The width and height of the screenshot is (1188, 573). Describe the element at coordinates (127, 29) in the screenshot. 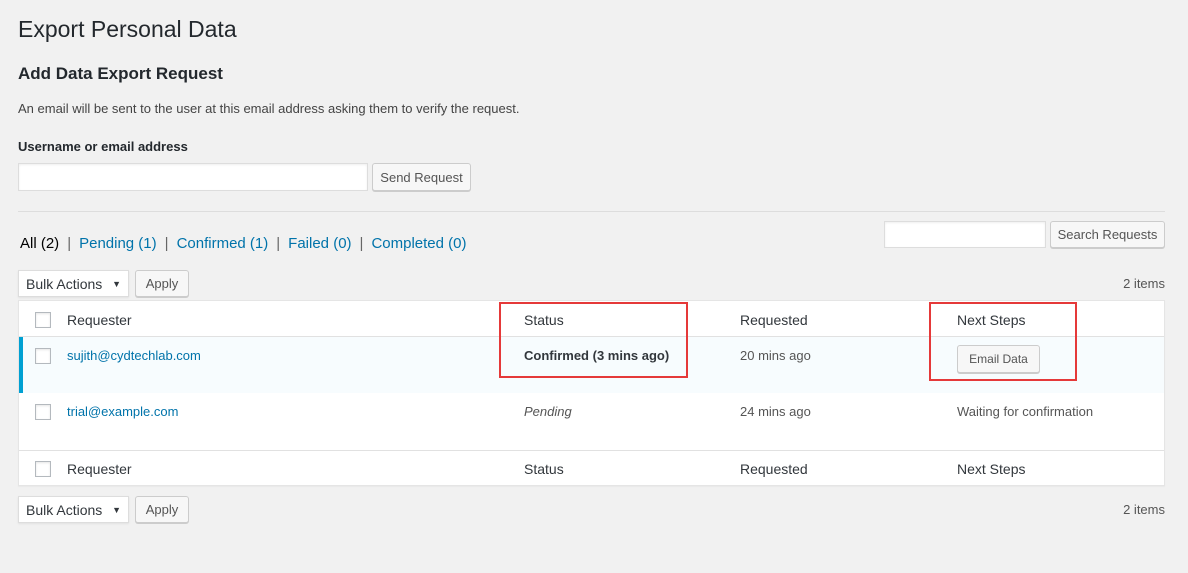

I see `page-title: Export Personal Data` at that location.